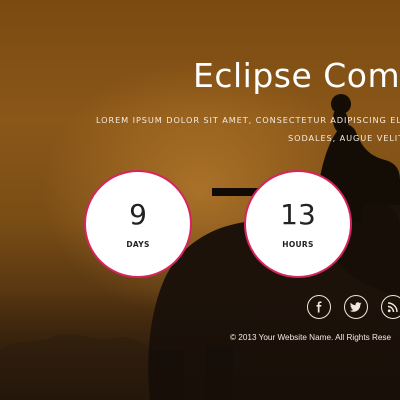 The width and height of the screenshot is (400, 400). I want to click on countdown-days: 9 DAYS, so click(138, 224).